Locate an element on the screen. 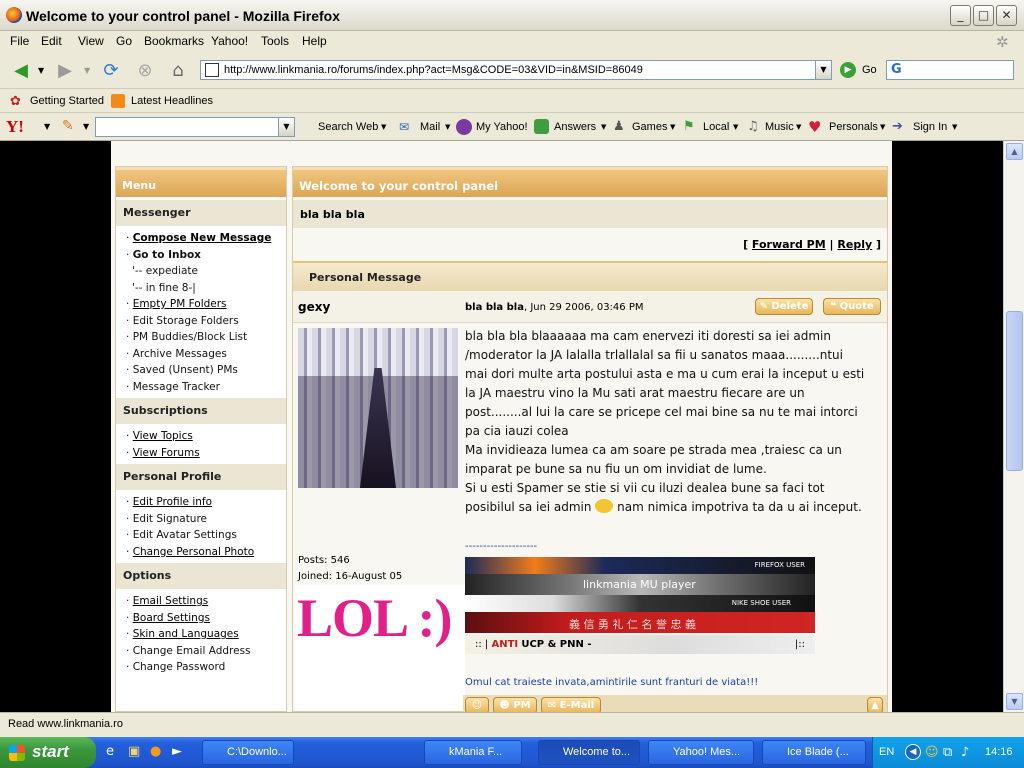  yahoo-search-input: ▼ is located at coordinates (195, 127).